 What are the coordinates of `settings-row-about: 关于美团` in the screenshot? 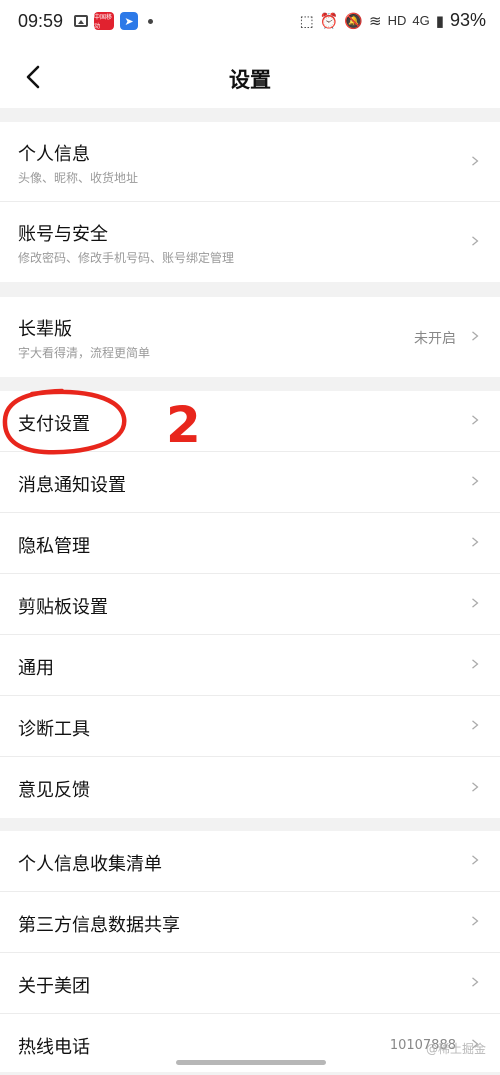 It's located at (250, 983).